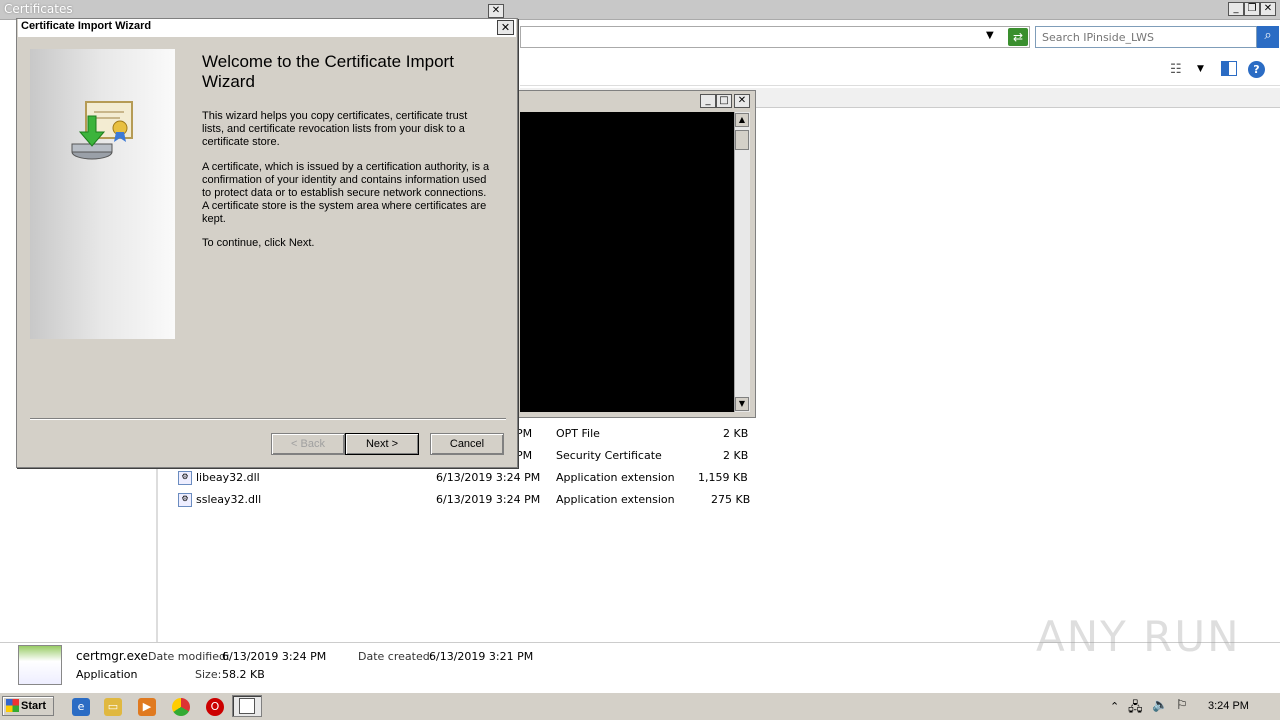 This screenshot has height=720, width=1280. I want to click on taskbar, so click(640, 706).